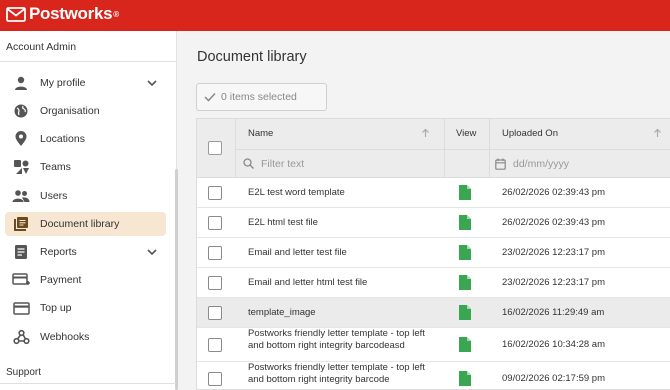 The width and height of the screenshot is (670, 390). I want to click on sidebar-support-heading: Support, so click(24, 372).